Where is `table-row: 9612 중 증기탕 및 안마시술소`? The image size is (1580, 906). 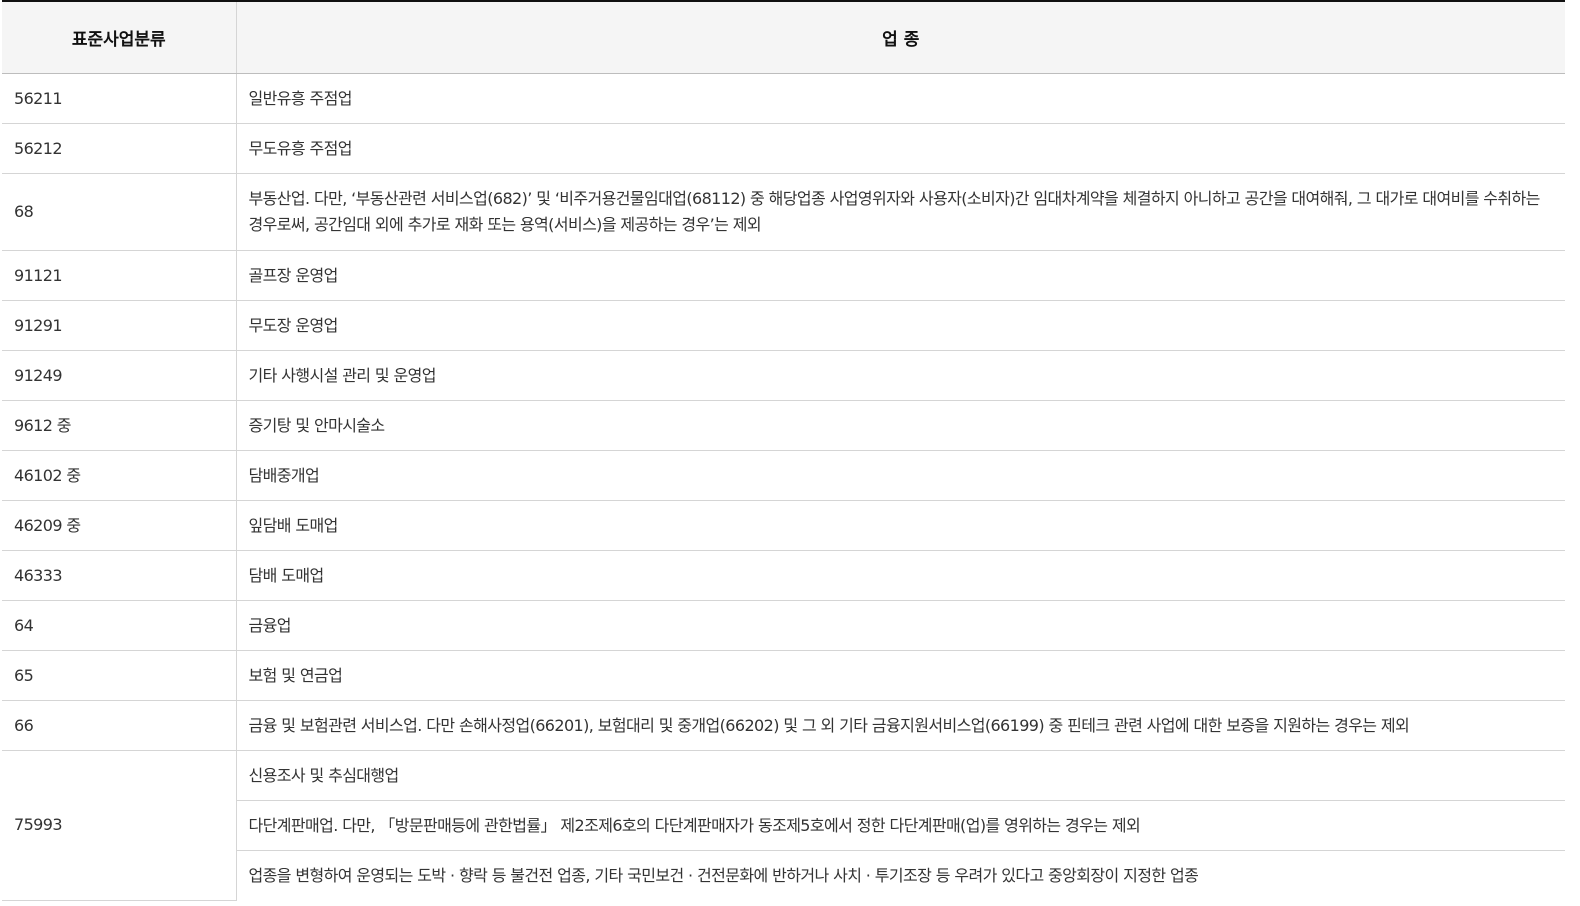 table-row: 9612 중 증기탕 및 안마시술소 is located at coordinates (783, 425).